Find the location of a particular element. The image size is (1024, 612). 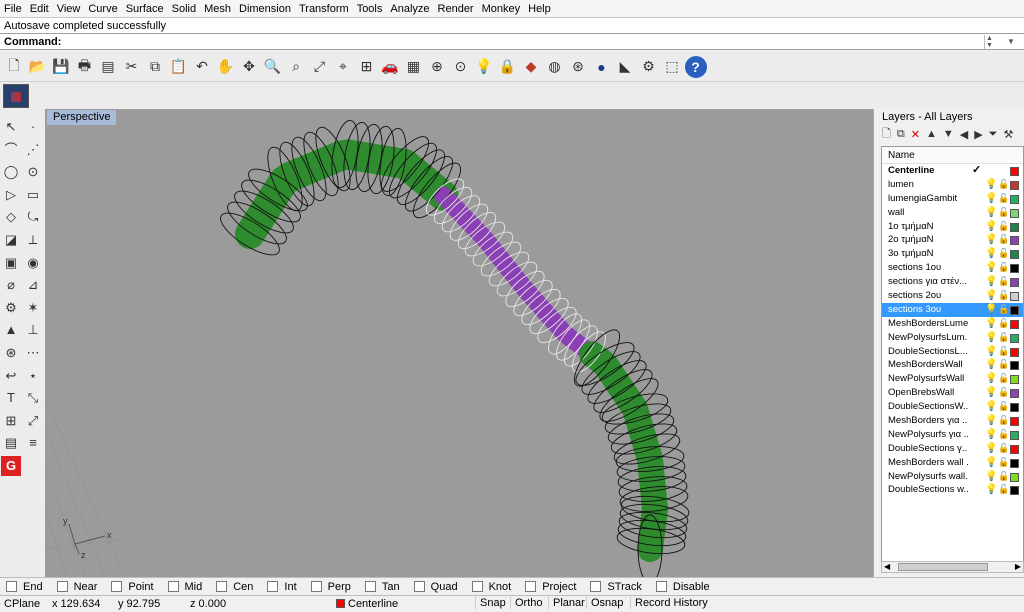

layer-row: sections 2ου 💡 🔓 is located at coordinates (952, 296).